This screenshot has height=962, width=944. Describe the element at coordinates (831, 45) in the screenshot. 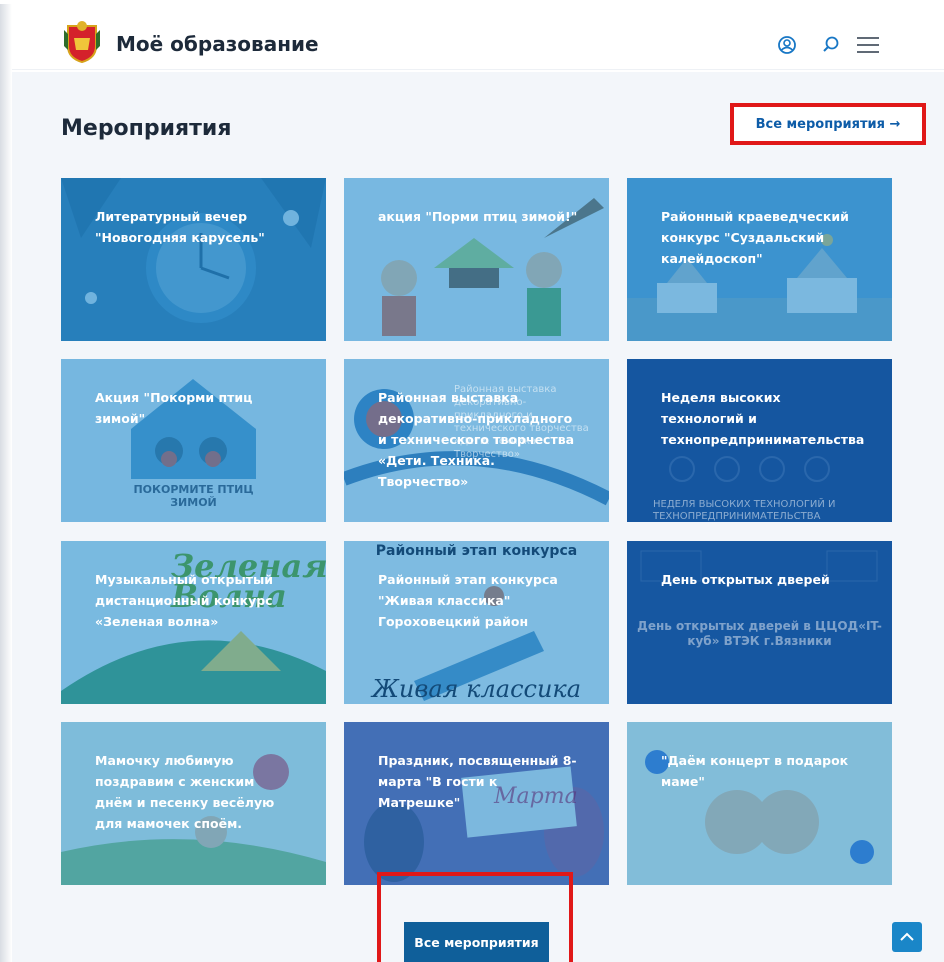

I see `search-icon` at that location.